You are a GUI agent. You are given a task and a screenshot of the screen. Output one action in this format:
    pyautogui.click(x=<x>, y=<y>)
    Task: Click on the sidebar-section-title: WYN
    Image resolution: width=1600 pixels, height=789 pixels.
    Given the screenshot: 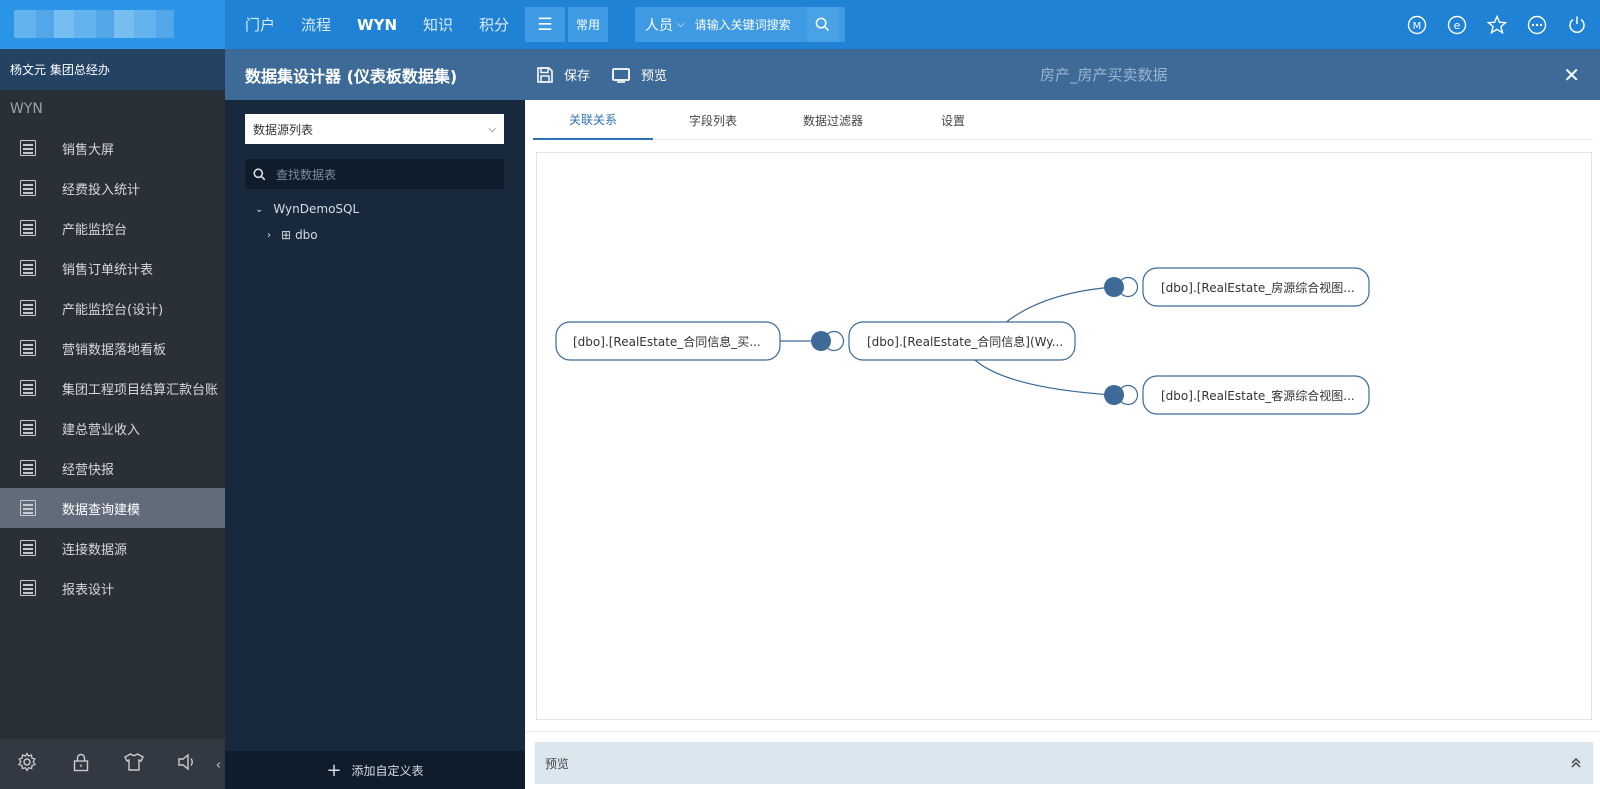 What is the action you would take?
    pyautogui.click(x=26, y=109)
    